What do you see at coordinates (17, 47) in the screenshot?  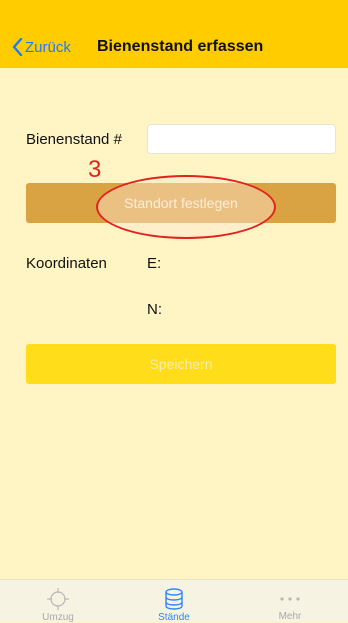 I see `chevron-left-icon` at bounding box center [17, 47].